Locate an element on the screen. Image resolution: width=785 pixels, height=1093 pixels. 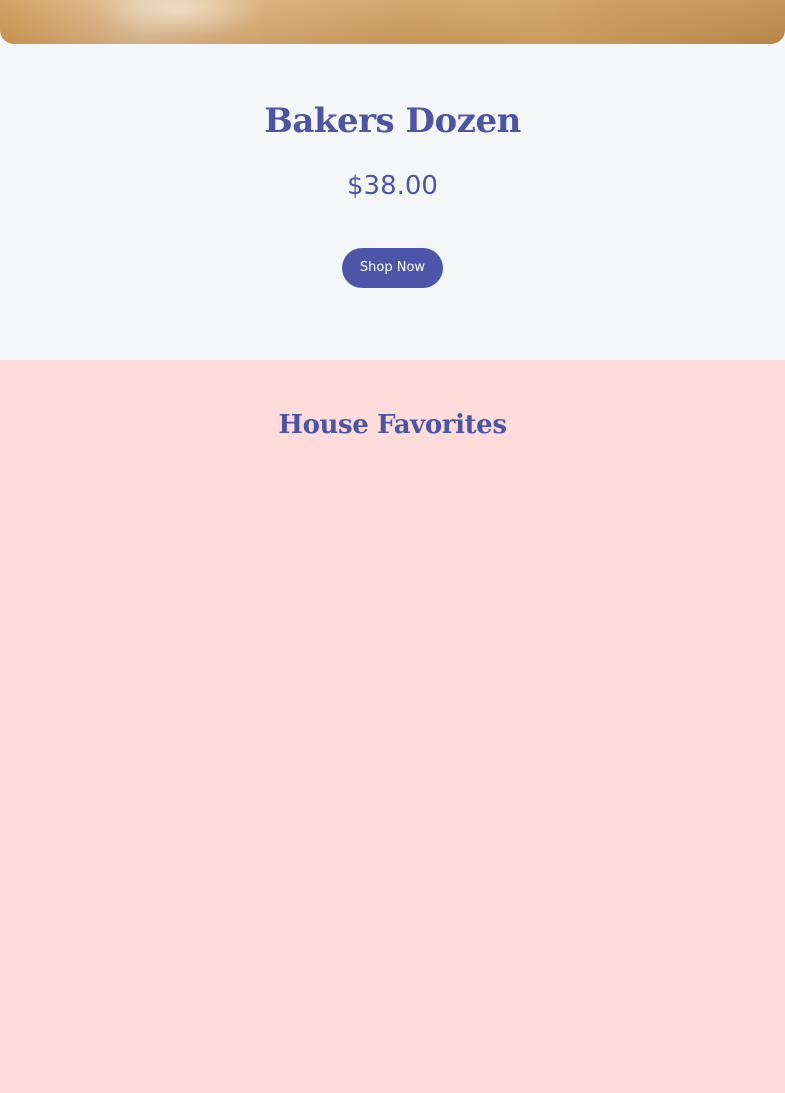
shop-now-button: Shop Now is located at coordinates (392, 268).